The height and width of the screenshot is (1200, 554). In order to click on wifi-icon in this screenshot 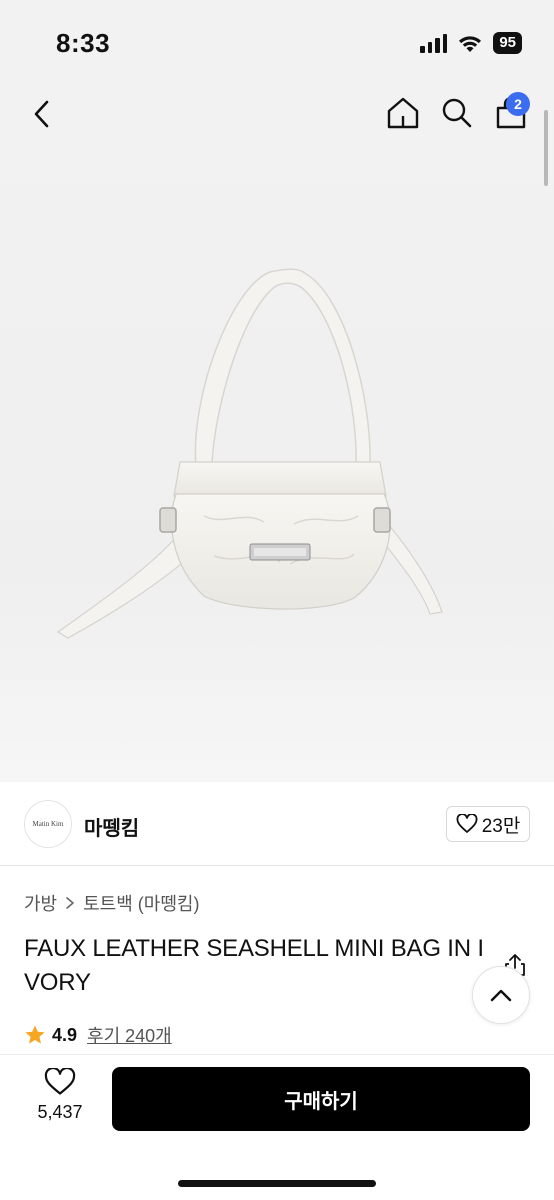, I will do `click(470, 44)`.